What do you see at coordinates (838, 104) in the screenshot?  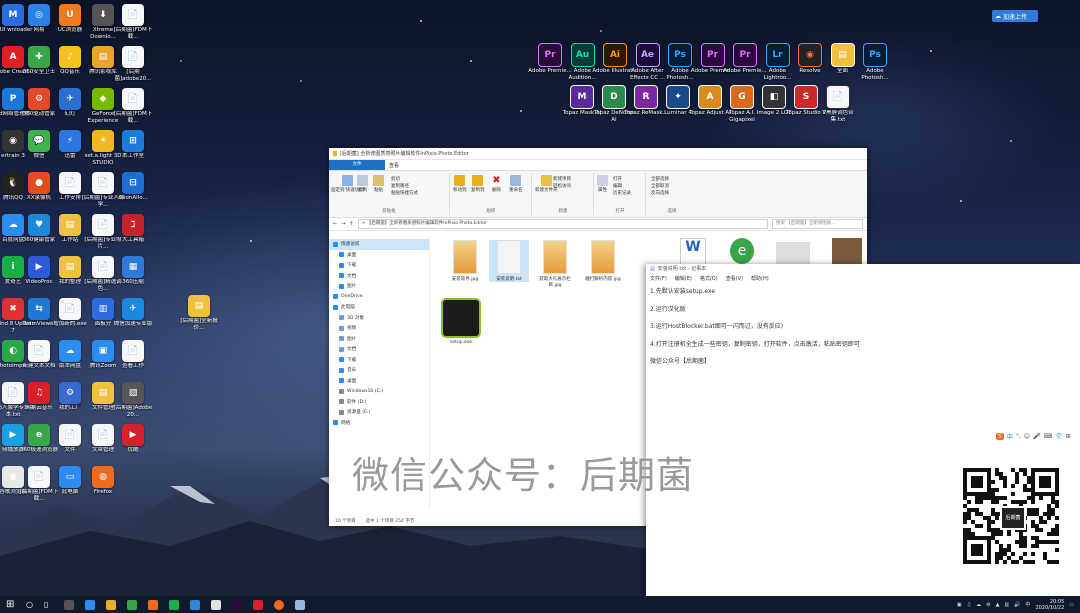 I see `desktop-icon: 📄 V黑屏调色合集.txt` at bounding box center [838, 104].